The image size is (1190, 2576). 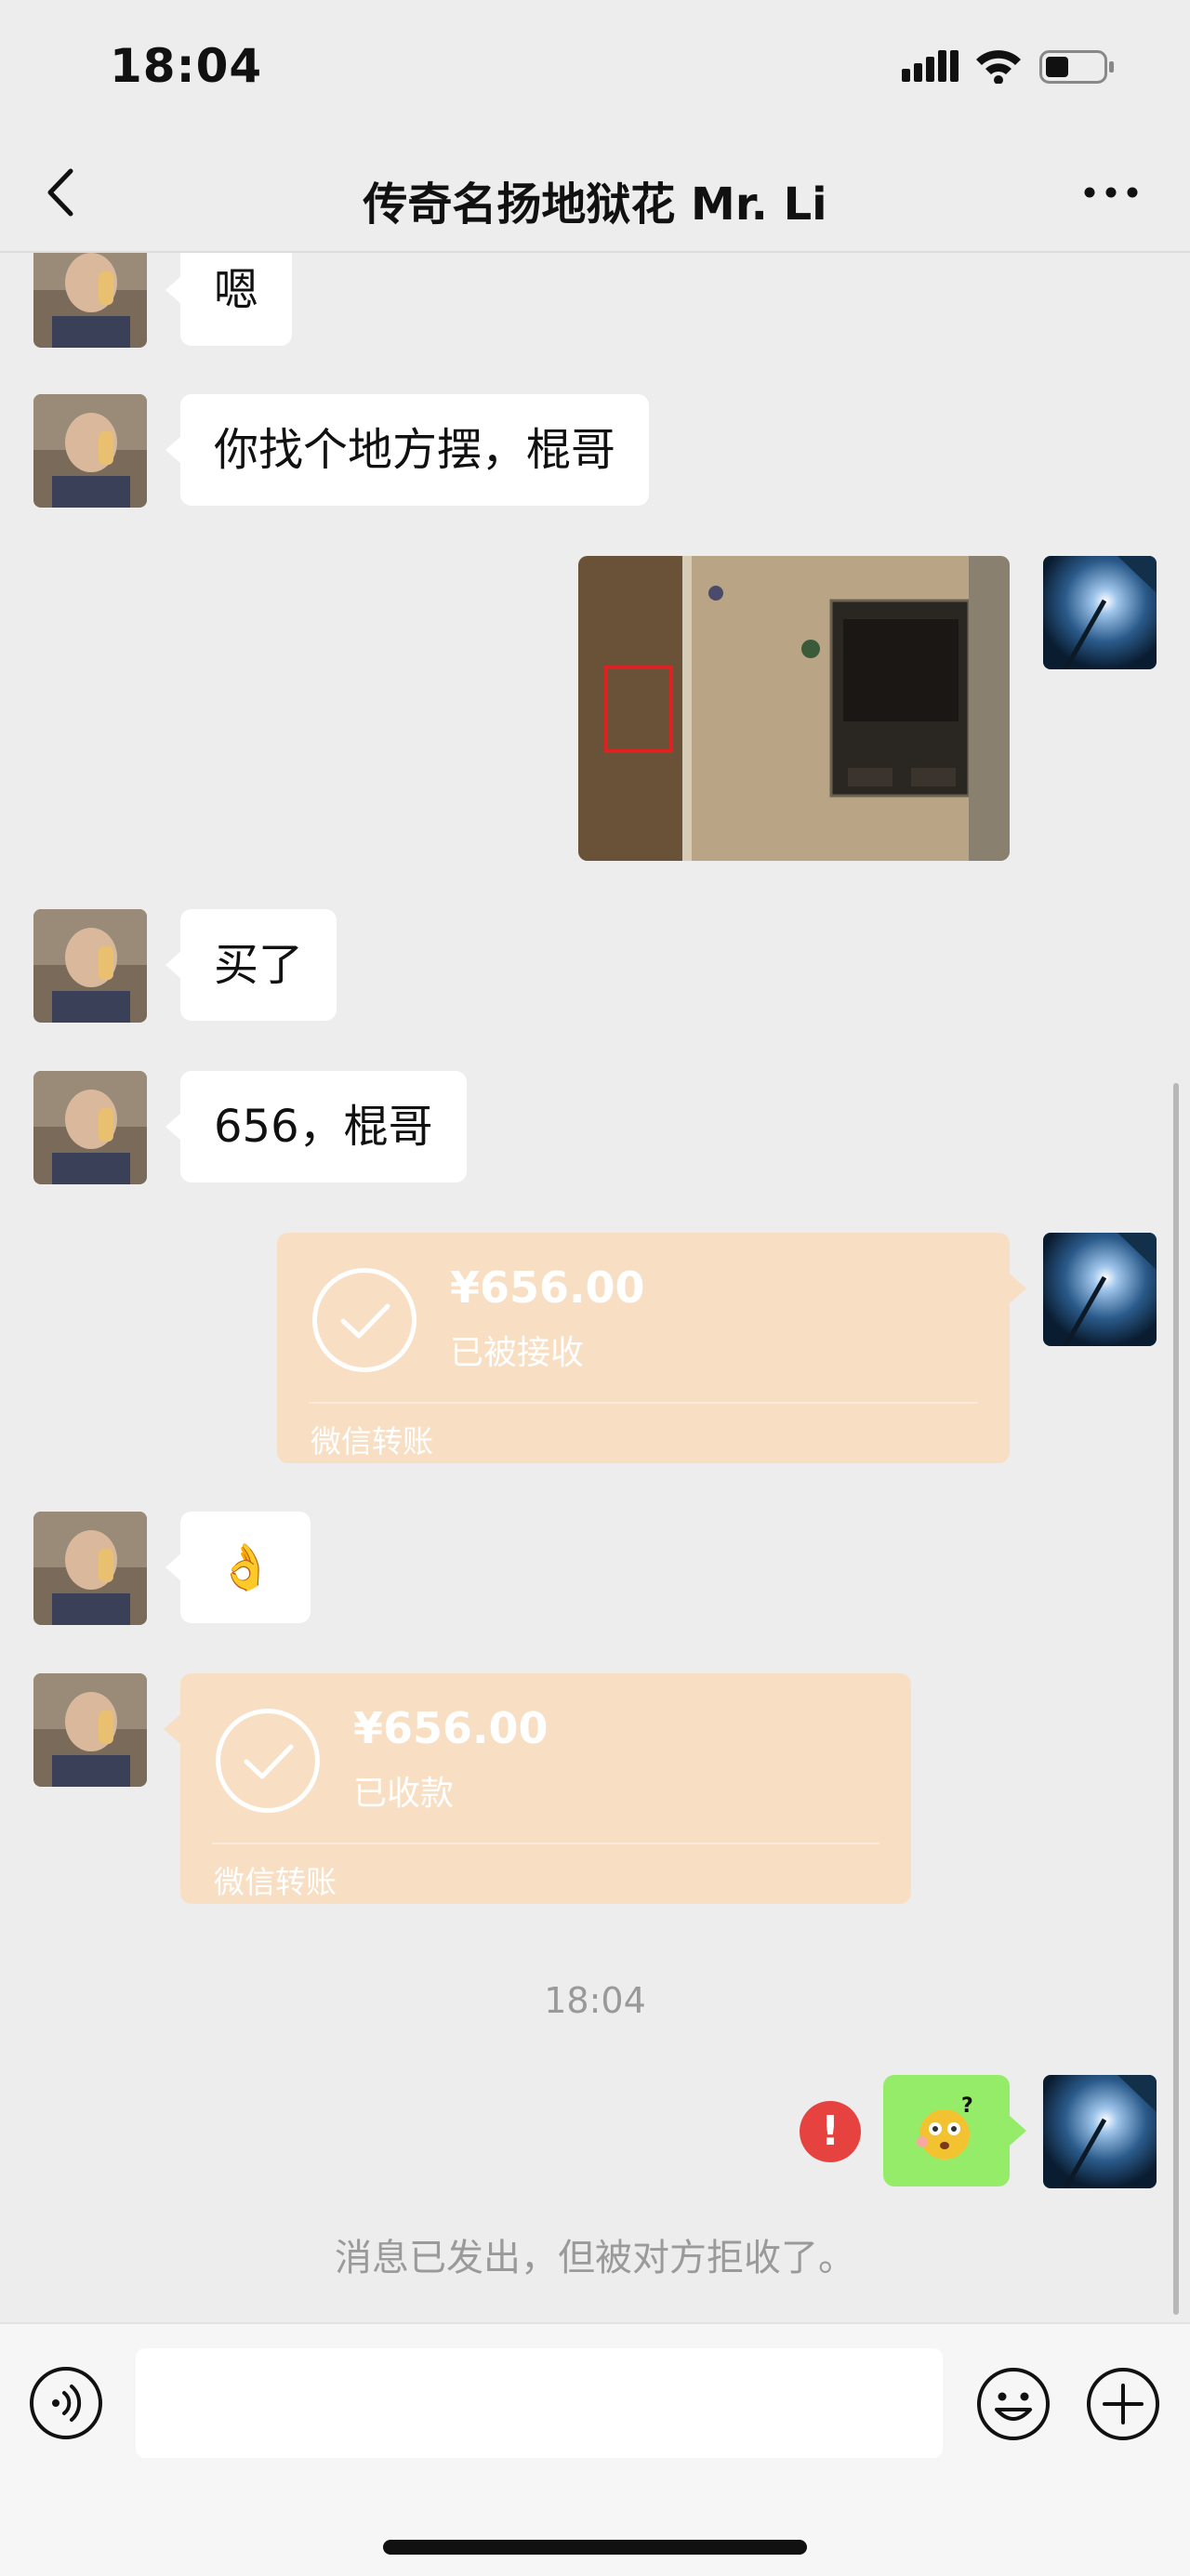 What do you see at coordinates (539, 2403) in the screenshot?
I see `message-input` at bounding box center [539, 2403].